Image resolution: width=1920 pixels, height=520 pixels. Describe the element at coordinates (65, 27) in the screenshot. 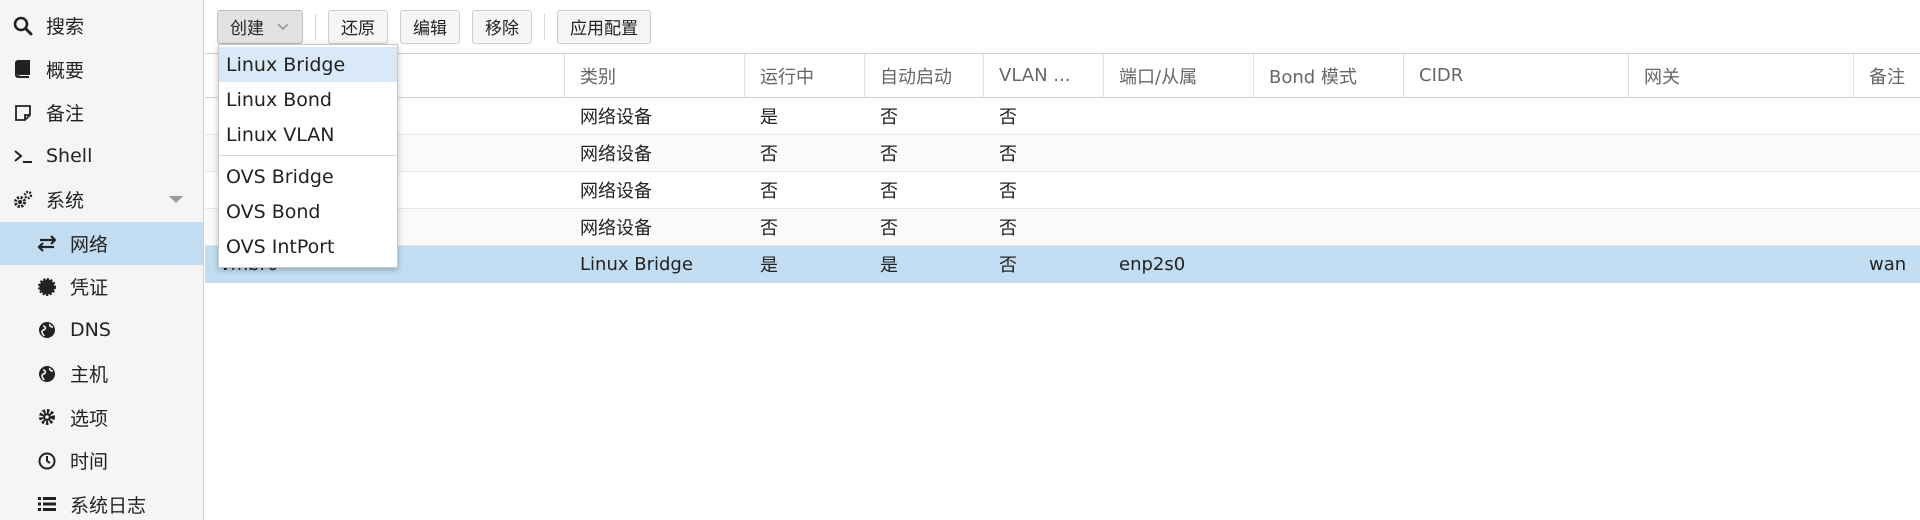

I see `sidebar-item-label: 搜索` at that location.